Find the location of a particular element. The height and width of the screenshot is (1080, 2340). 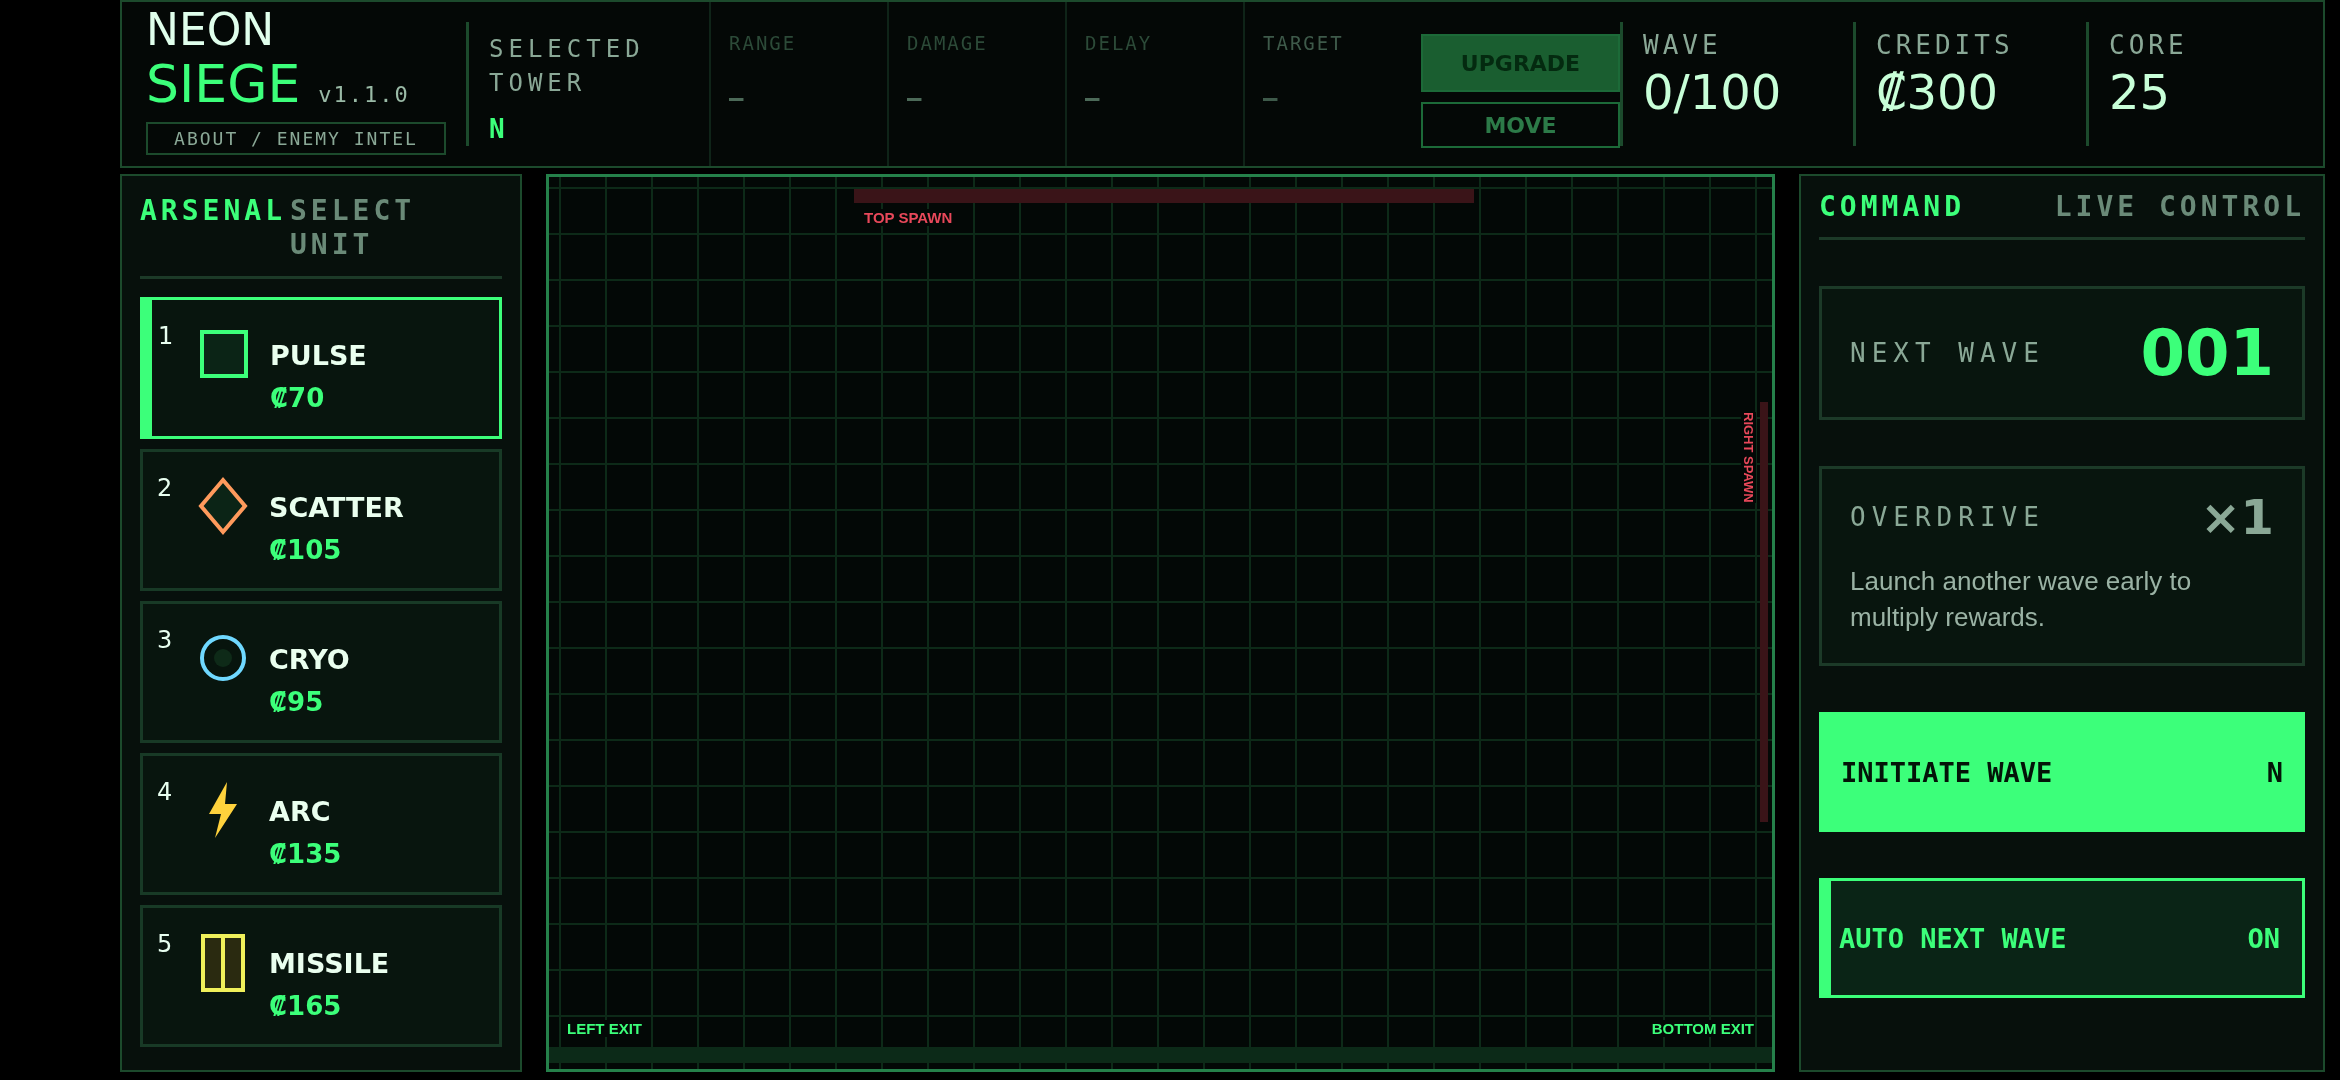

next-wave-label: NEXT WAVE is located at coordinates (1947, 353).